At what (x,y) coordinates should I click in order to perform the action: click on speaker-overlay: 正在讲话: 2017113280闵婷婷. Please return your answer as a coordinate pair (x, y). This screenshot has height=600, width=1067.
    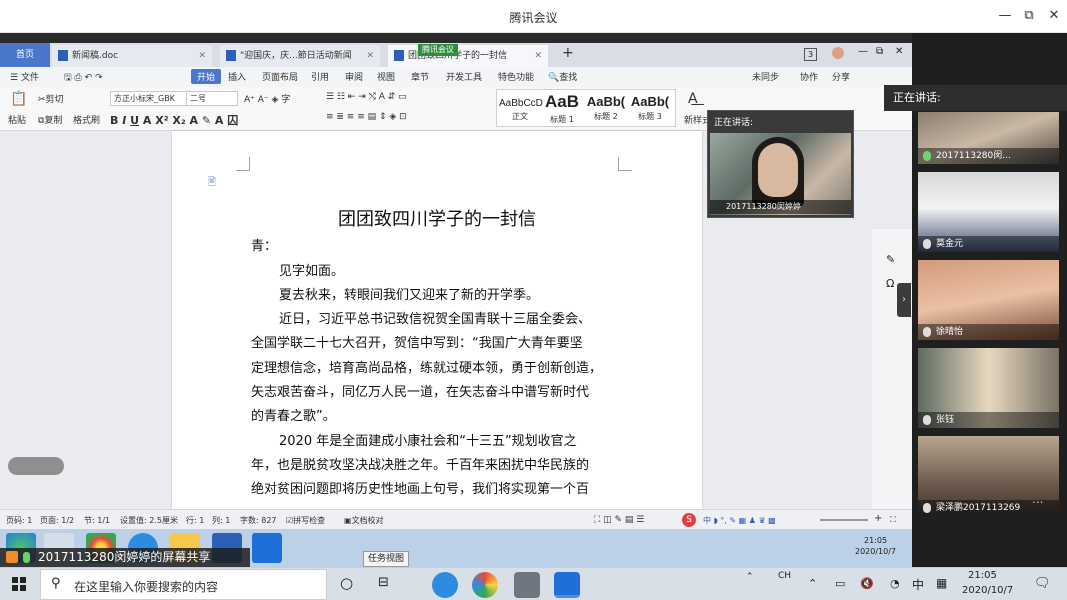
    Looking at the image, I should click on (780, 164).